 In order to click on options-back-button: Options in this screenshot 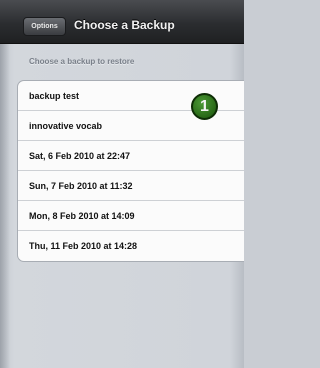, I will do `click(44, 26)`.